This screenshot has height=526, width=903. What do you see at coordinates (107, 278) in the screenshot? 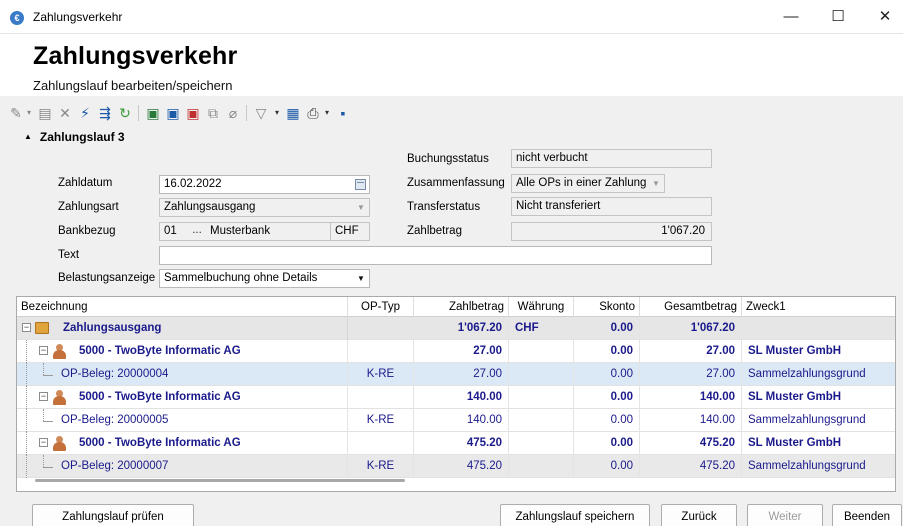
I see `belastungsanzeige-label: Belastungsanzeige` at bounding box center [107, 278].